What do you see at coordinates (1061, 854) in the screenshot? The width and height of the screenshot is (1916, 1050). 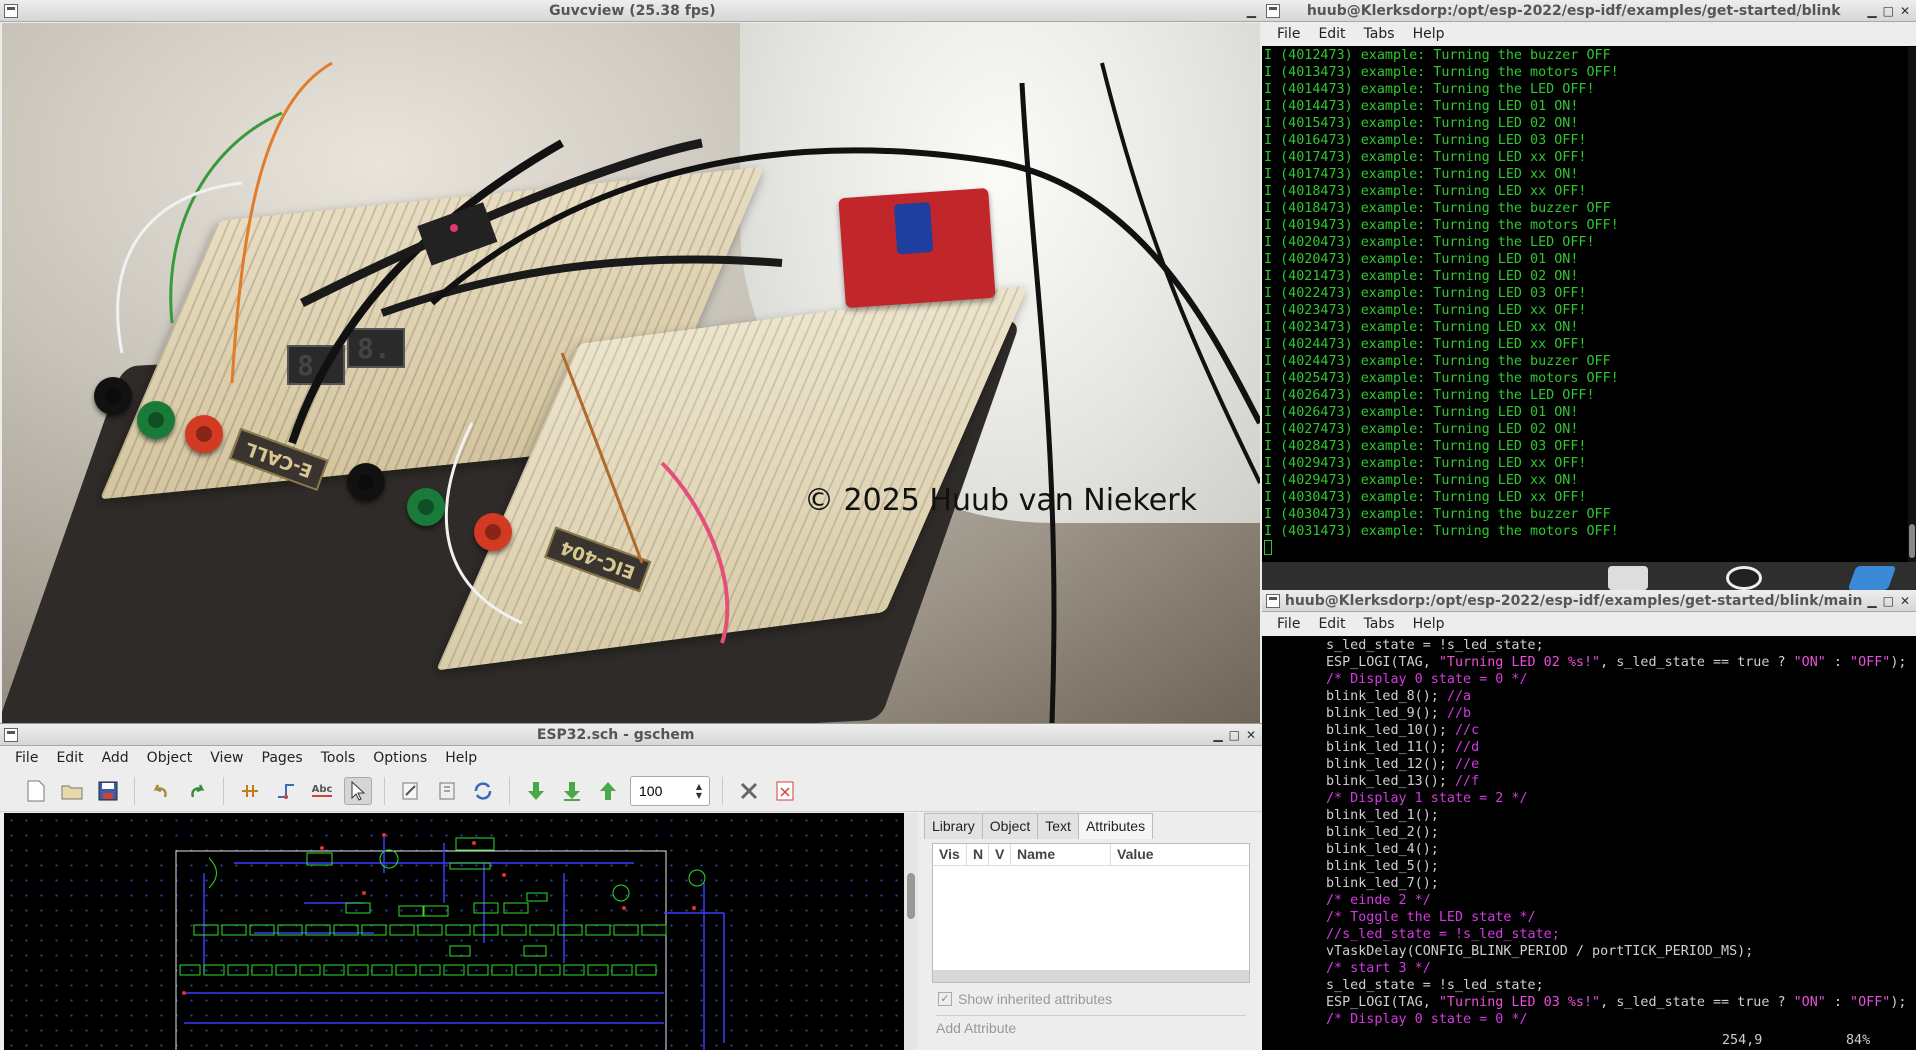 I see `col-name: Name` at bounding box center [1061, 854].